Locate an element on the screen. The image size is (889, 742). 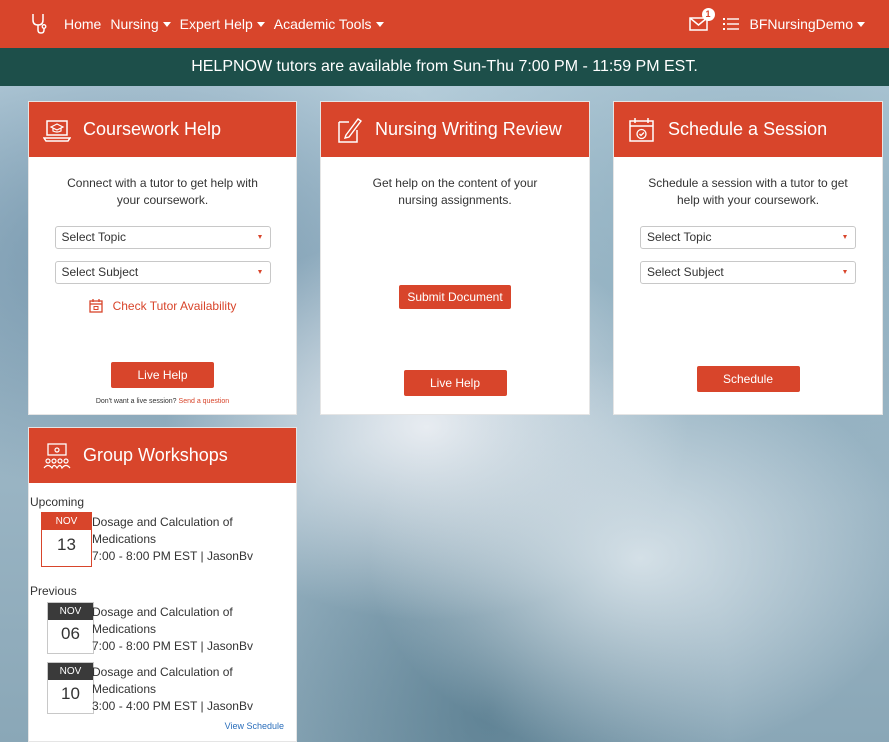
send-question-prompt: Don't want a live session? is located at coordinates (136, 401).